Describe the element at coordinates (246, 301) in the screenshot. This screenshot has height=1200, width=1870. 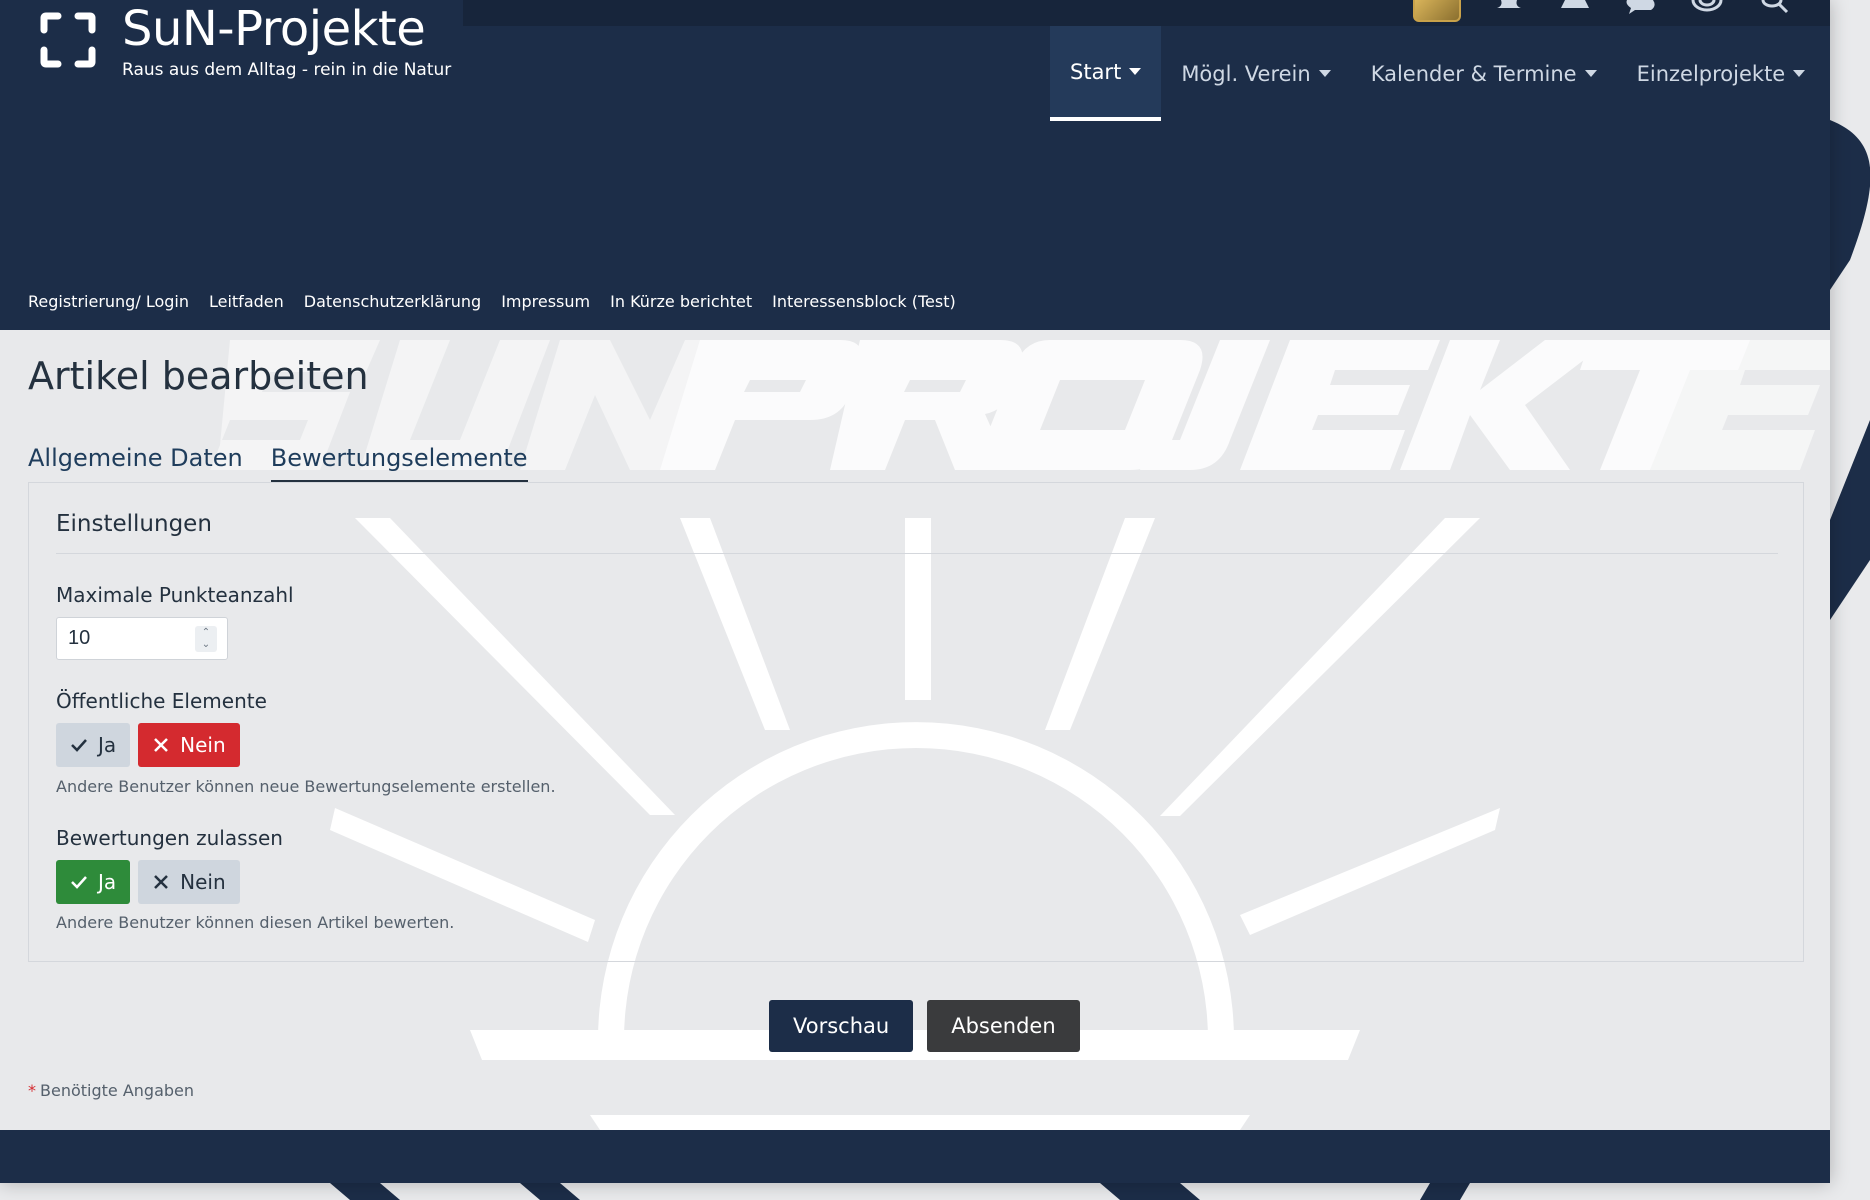
I see `subnav-item-leitfaden: Leitfaden` at that location.